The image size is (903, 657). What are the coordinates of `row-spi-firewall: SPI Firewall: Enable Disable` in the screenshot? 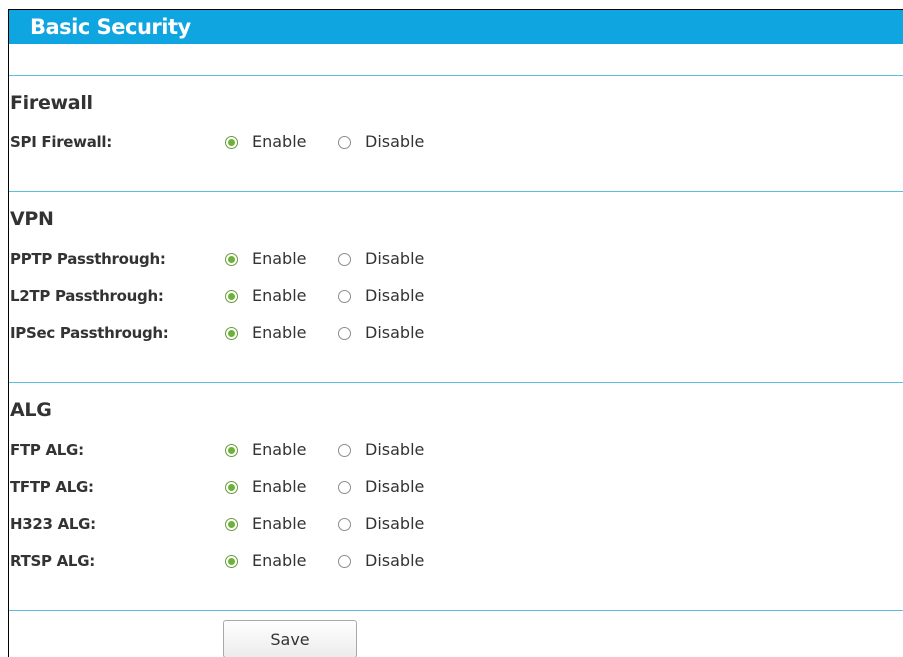 It's located at (309, 142).